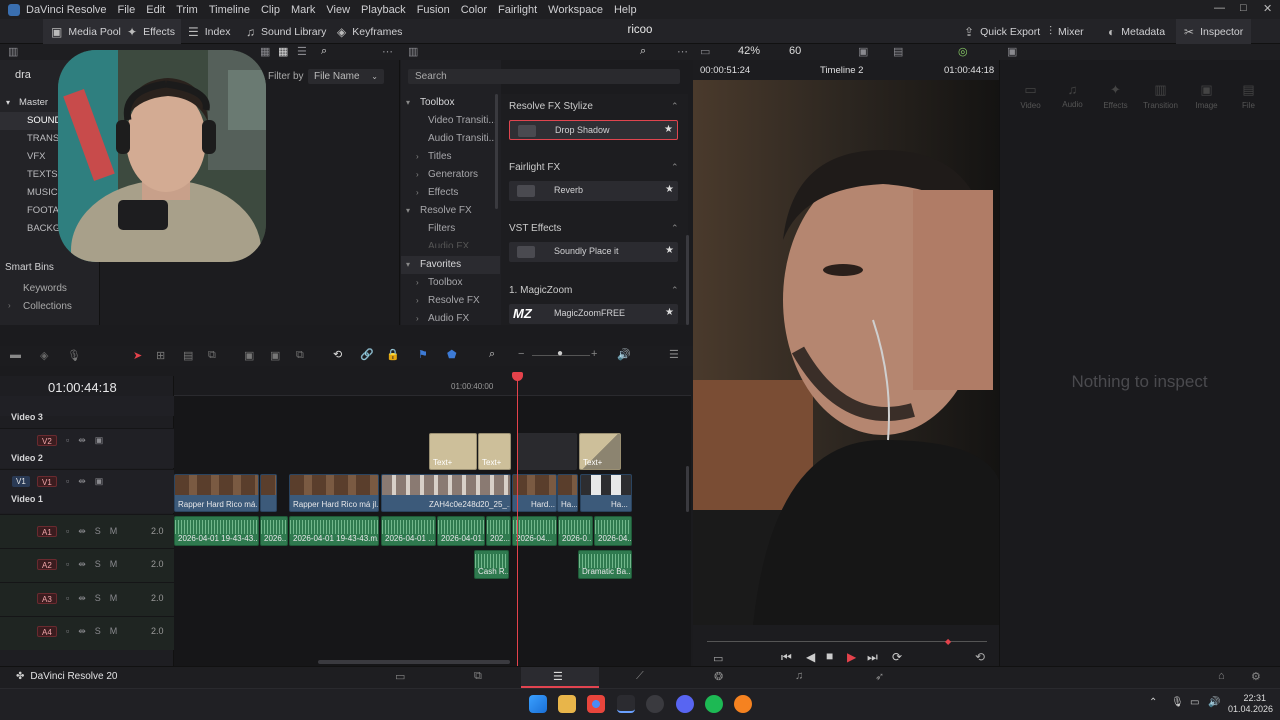 The width and height of the screenshot is (1280, 720). Describe the element at coordinates (1248, 96) in the screenshot. I see `inspector-tab-file: ▤ File` at that location.